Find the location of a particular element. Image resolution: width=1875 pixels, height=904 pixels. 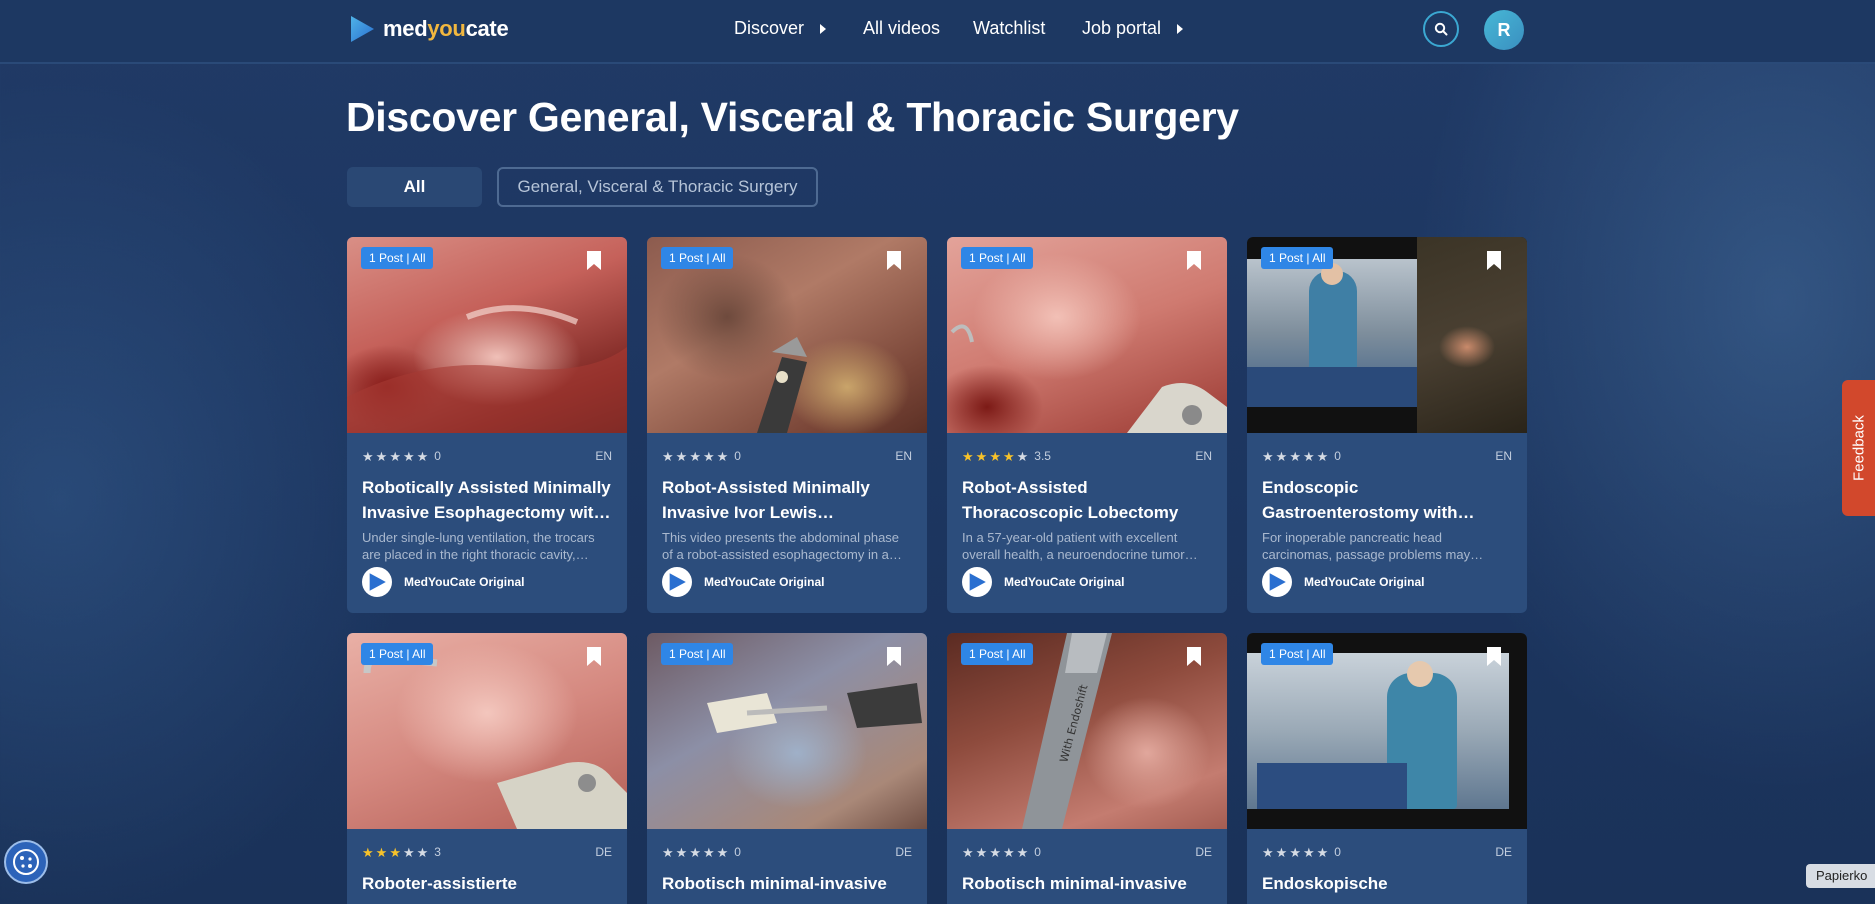

card-meta: ★ ★ ★ ★ ★ 3 DE is located at coordinates (487, 852).